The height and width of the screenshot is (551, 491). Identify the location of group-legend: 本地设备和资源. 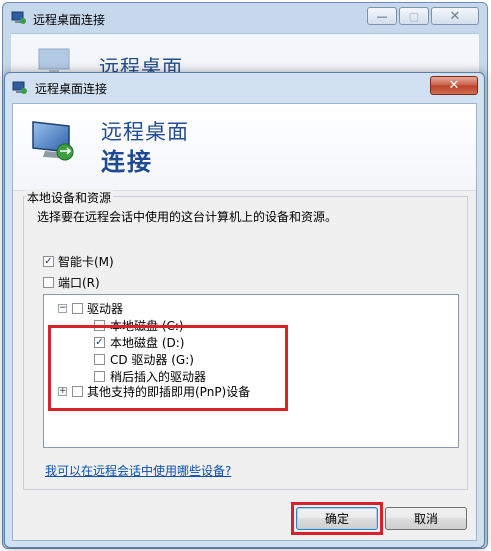
(69, 197).